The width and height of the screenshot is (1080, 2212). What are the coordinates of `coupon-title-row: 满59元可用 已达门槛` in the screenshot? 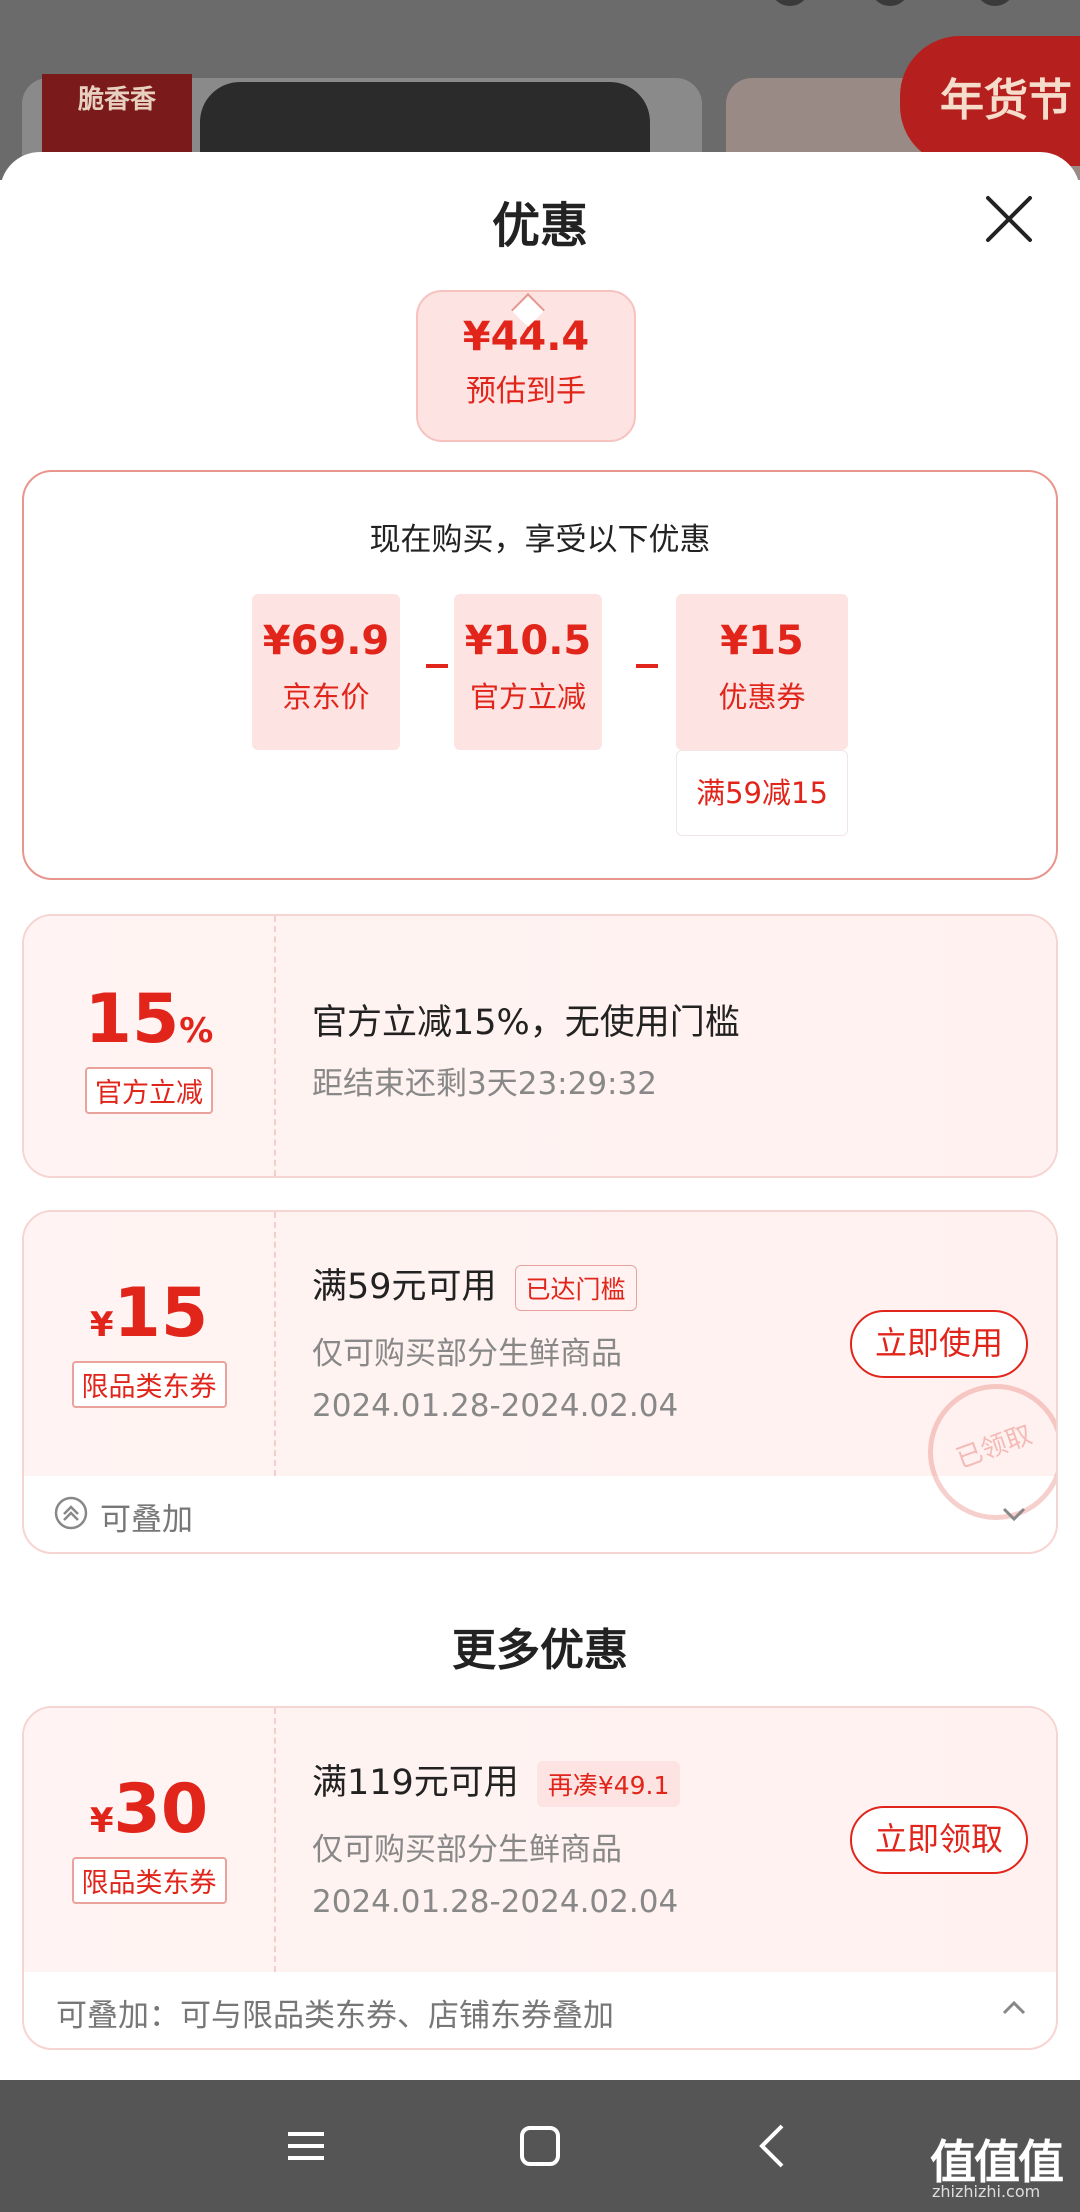 It's located at (474, 1284).